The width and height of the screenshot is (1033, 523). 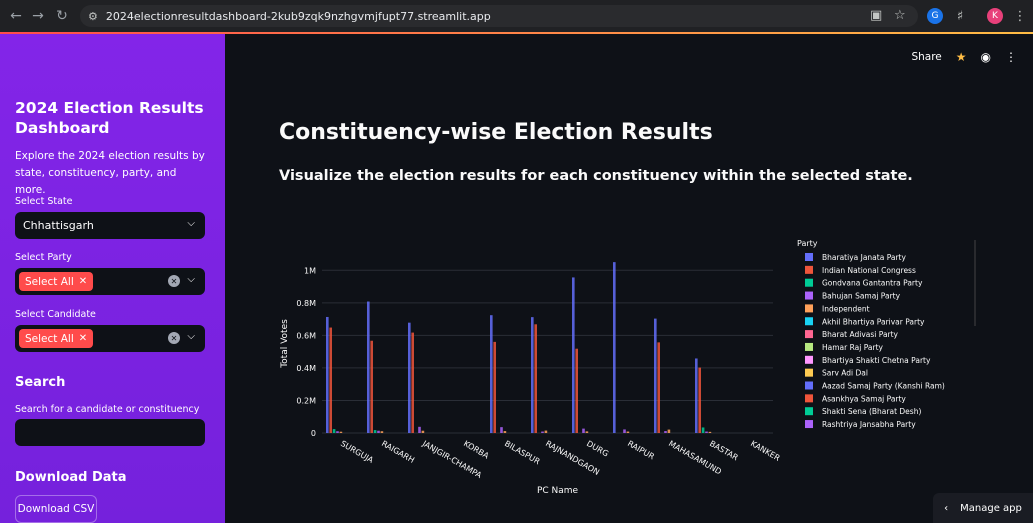 I want to click on y-tick-label: 1M, so click(x=310, y=270).